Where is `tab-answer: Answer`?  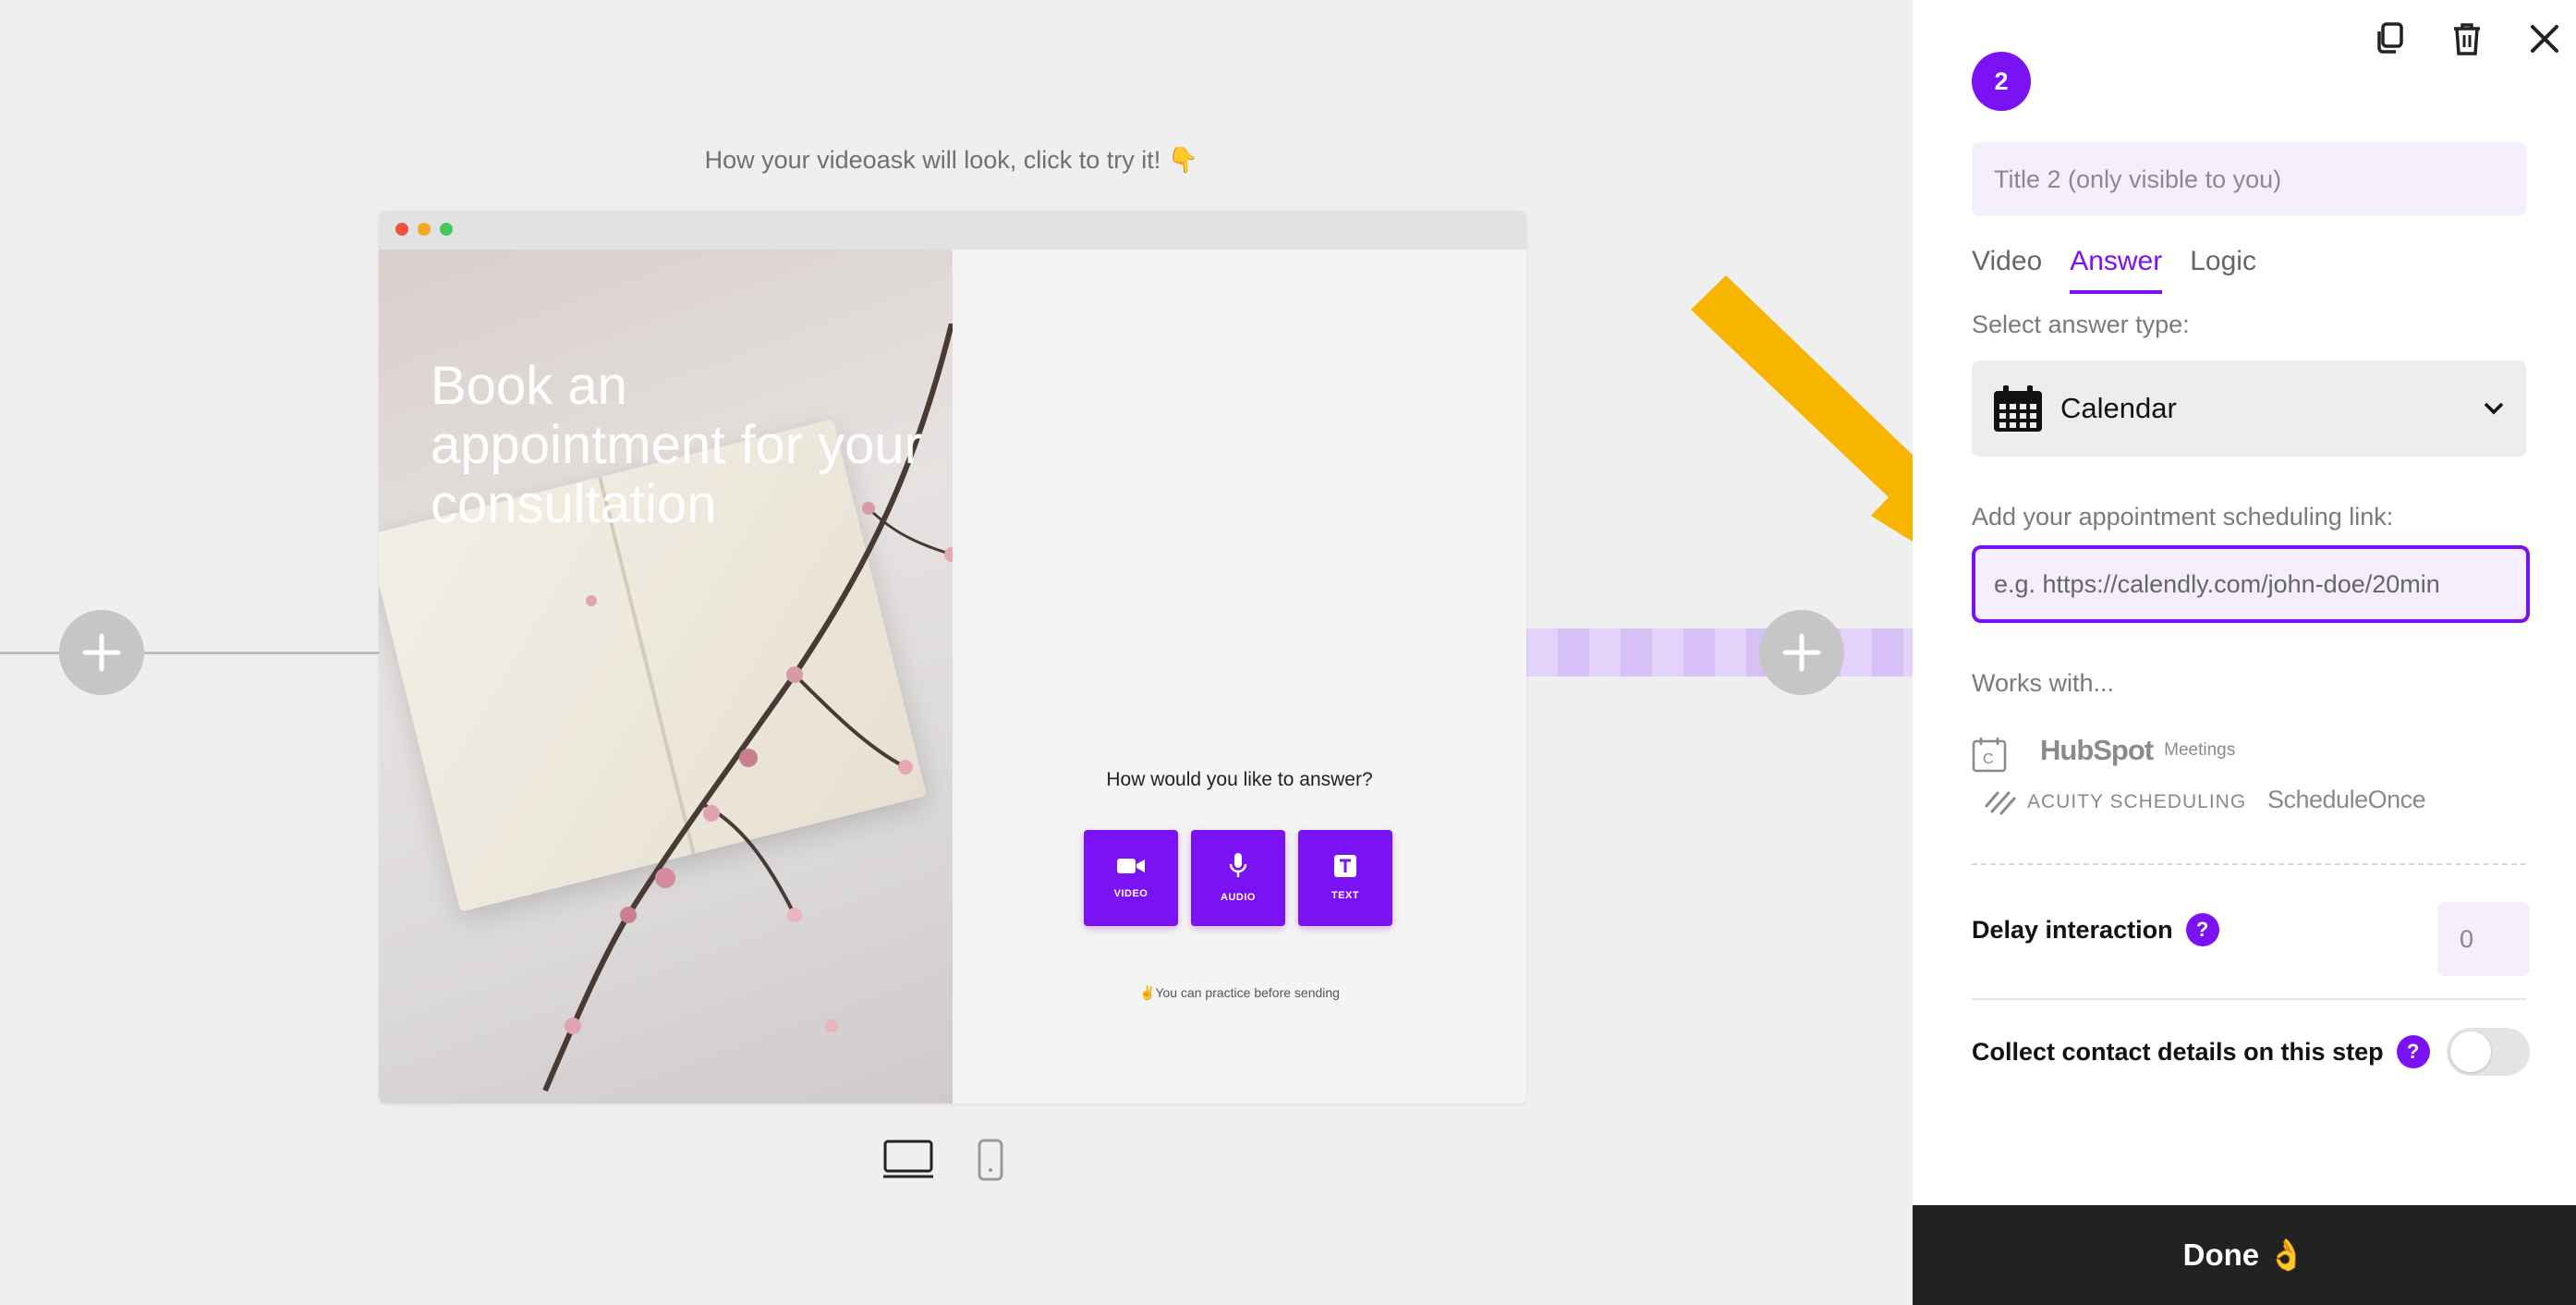
tab-answer: Answer is located at coordinates (2116, 270).